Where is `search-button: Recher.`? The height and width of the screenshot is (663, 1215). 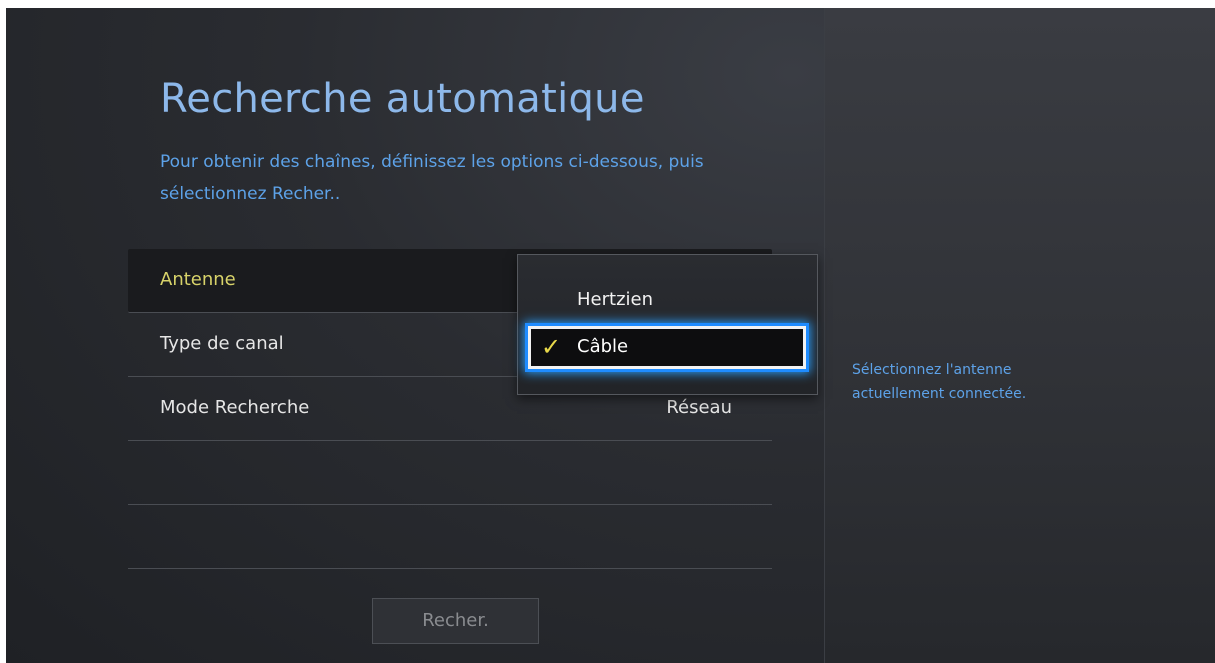 search-button: Recher. is located at coordinates (455, 621).